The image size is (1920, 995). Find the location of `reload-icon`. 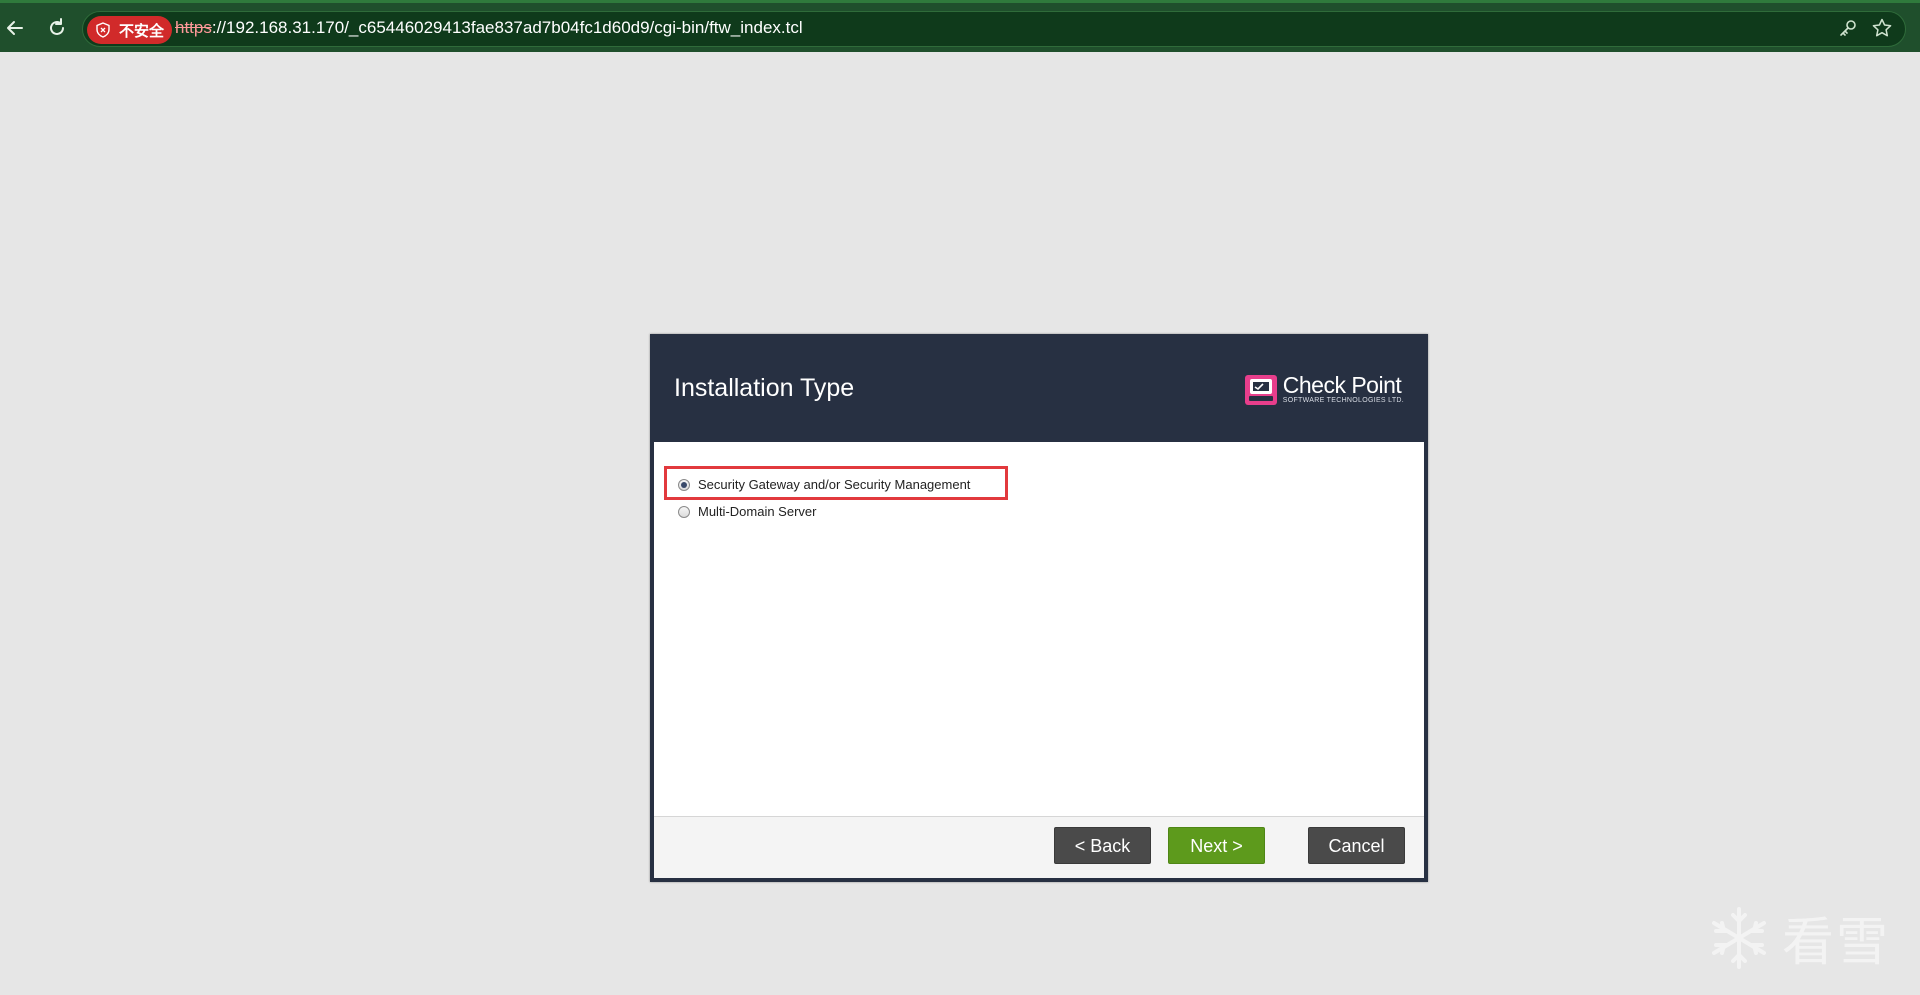

reload-icon is located at coordinates (57, 28).